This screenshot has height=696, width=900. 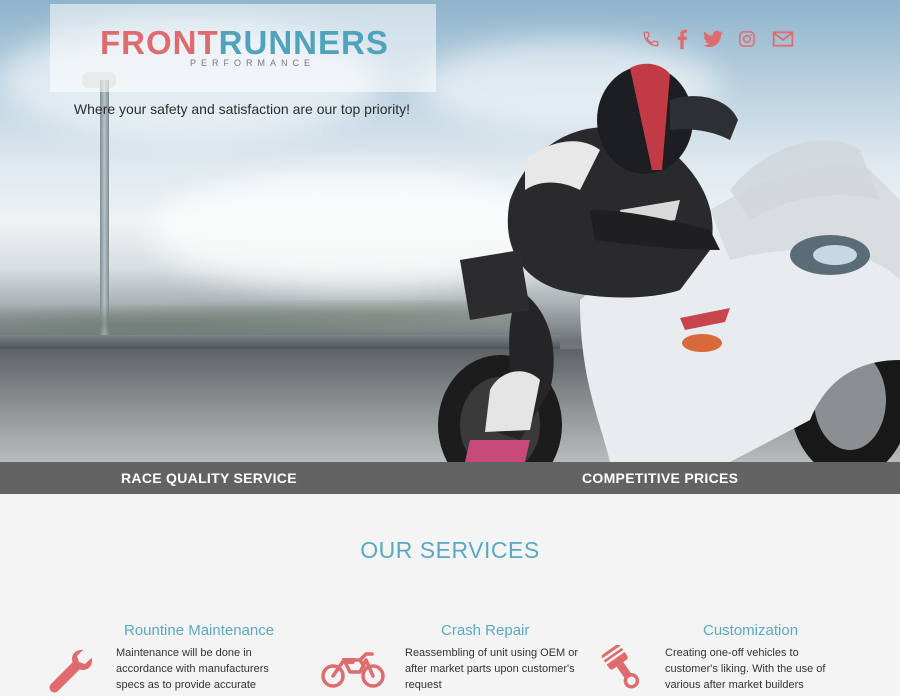 What do you see at coordinates (783, 39) in the screenshot?
I see `email-icon` at bounding box center [783, 39].